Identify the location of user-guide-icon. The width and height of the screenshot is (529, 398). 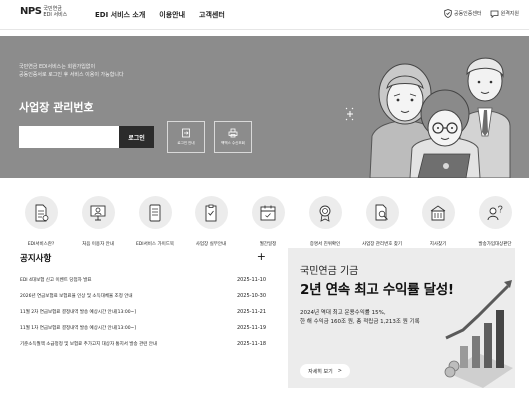
(98, 212).